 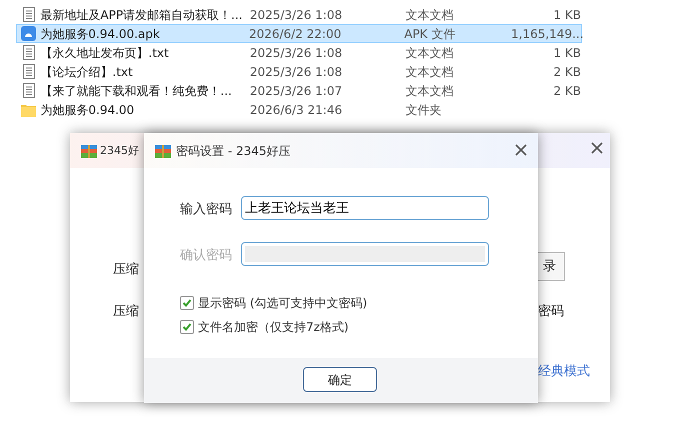 What do you see at coordinates (28, 109) in the screenshot?
I see `folder-icon` at bounding box center [28, 109].